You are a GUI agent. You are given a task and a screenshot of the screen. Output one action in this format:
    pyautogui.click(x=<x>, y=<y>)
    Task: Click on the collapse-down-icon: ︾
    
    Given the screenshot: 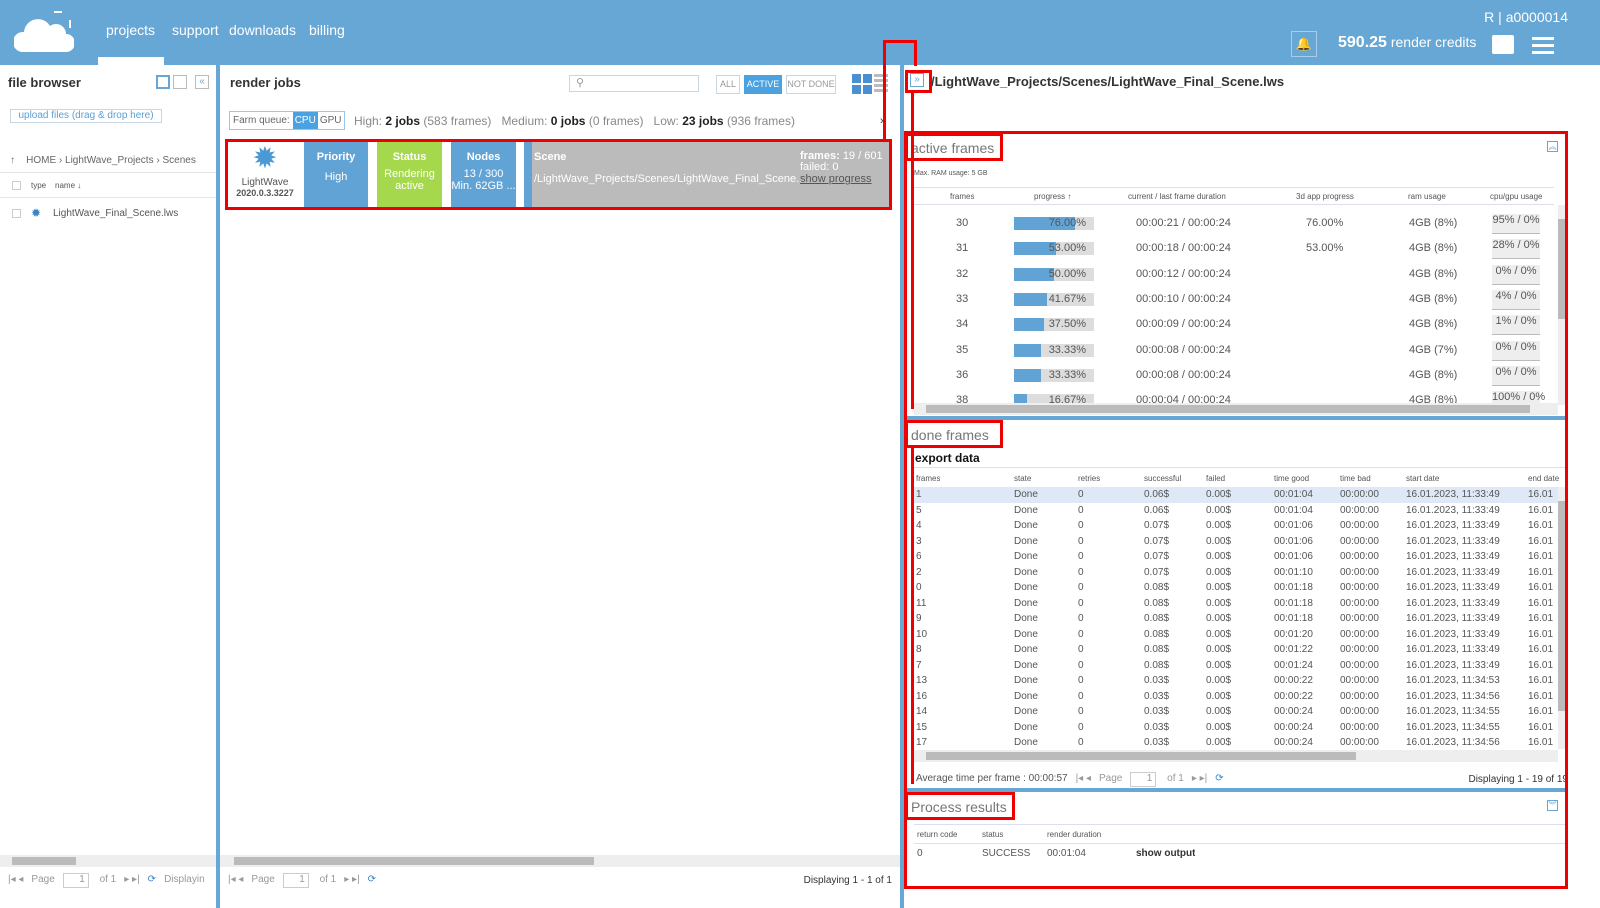 What is the action you would take?
    pyautogui.click(x=1552, y=805)
    